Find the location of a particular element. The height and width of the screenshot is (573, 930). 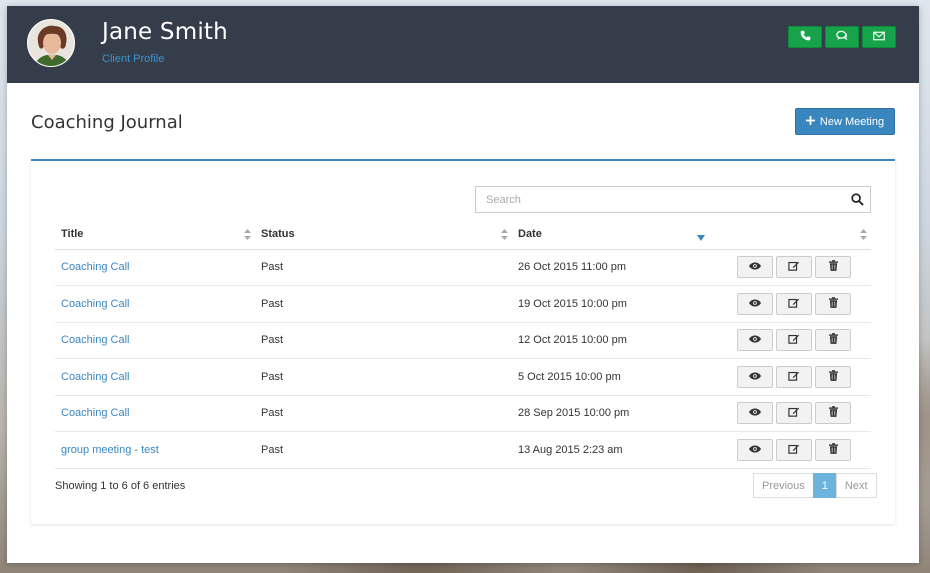

search-icon is located at coordinates (857, 201).